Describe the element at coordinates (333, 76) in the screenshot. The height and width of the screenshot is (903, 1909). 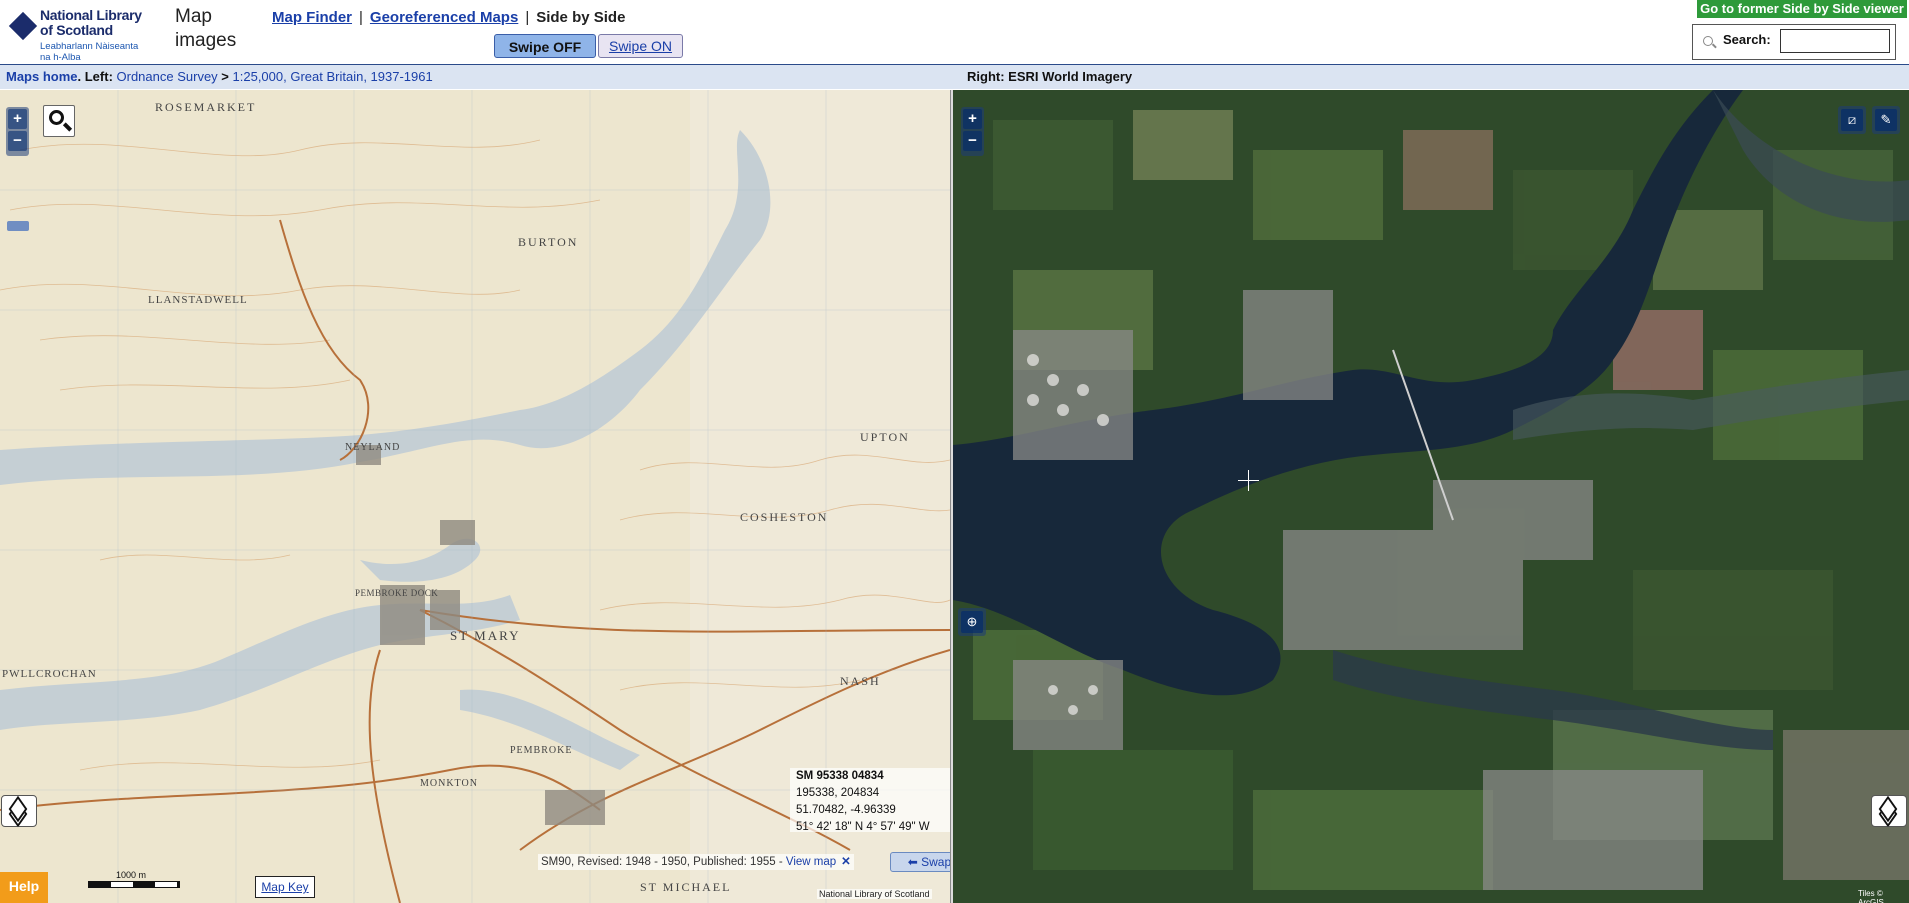
I see `series-link: 1:25,000, Great Britain, 1937-1961` at that location.